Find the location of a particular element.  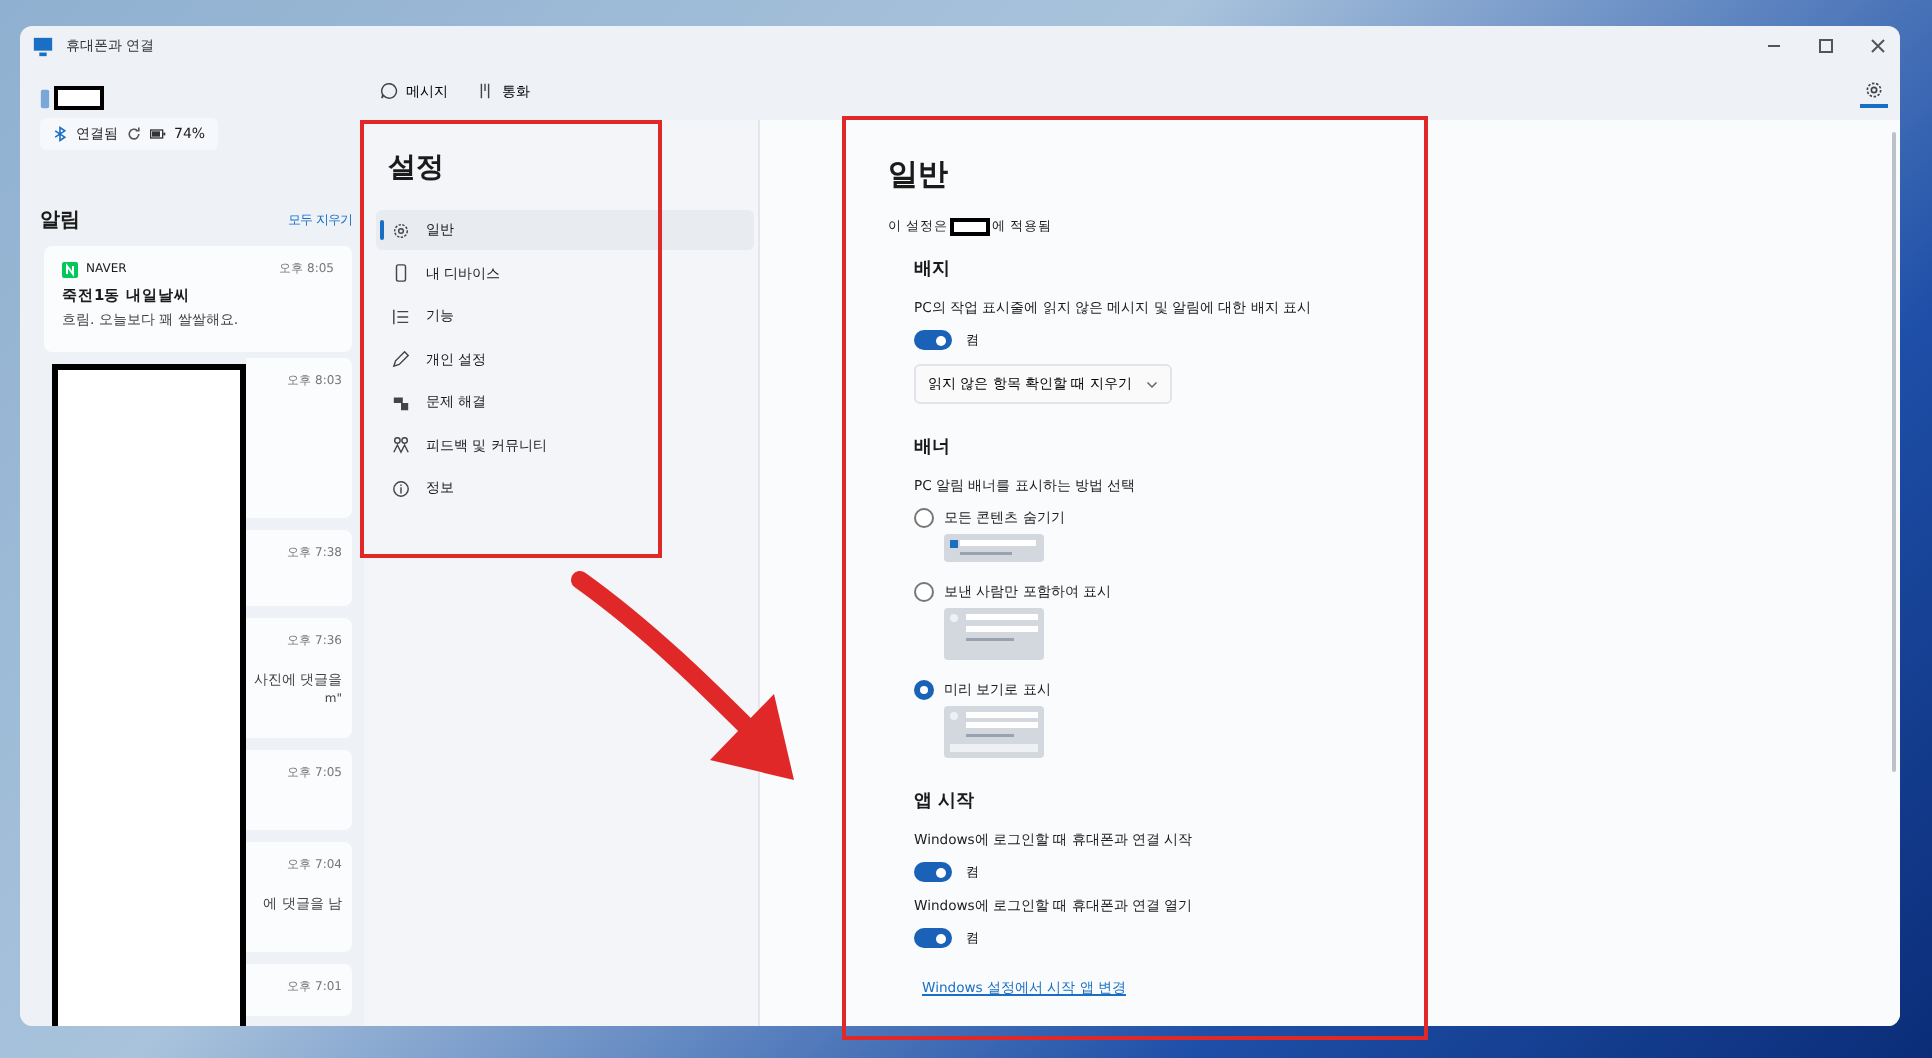

keypad-icon is located at coordinates (485, 91).